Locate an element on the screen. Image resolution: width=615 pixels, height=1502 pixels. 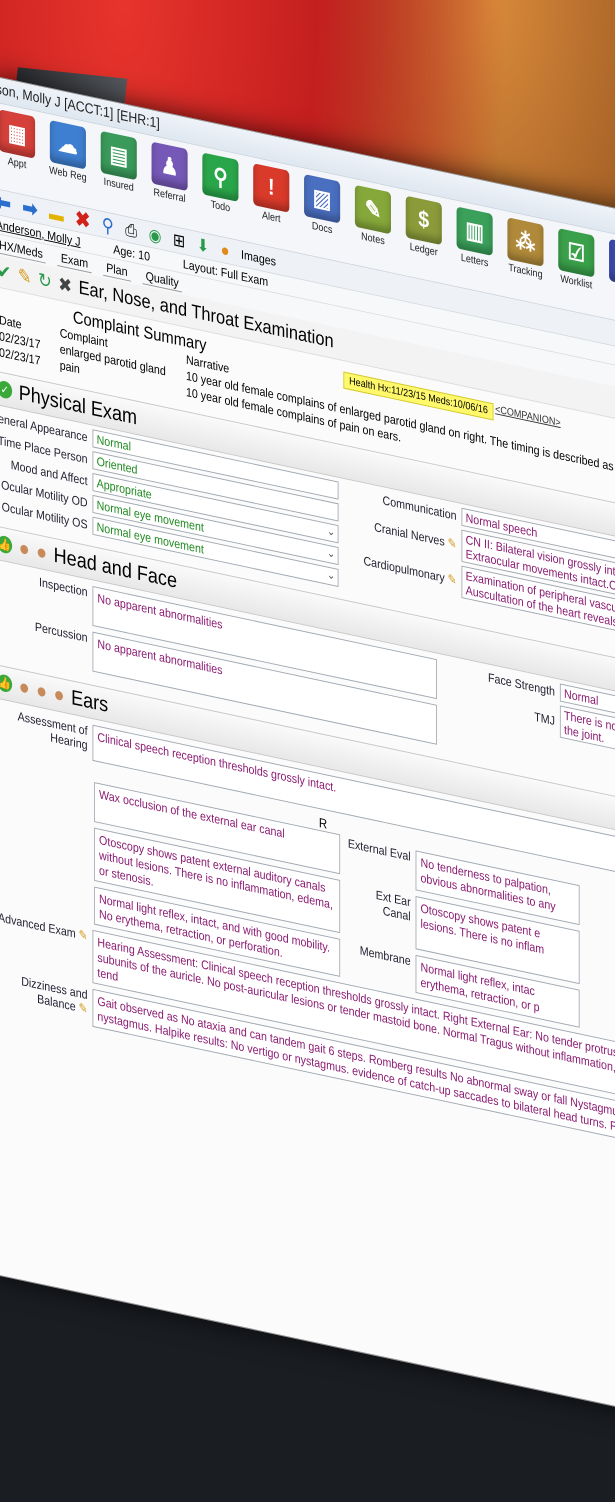
picture-icon: ▨ is located at coordinates (322, 198).